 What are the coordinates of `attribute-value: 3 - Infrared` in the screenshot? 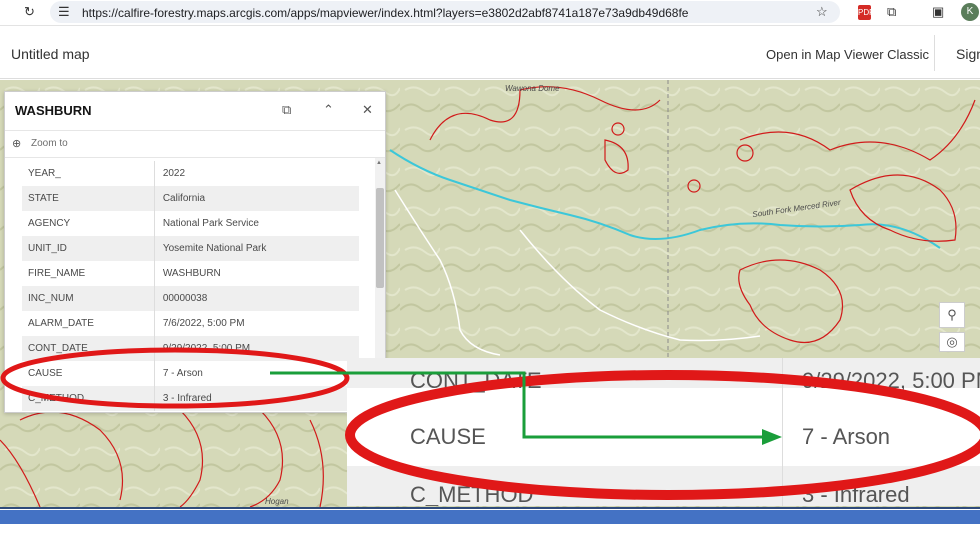 It's located at (256, 398).